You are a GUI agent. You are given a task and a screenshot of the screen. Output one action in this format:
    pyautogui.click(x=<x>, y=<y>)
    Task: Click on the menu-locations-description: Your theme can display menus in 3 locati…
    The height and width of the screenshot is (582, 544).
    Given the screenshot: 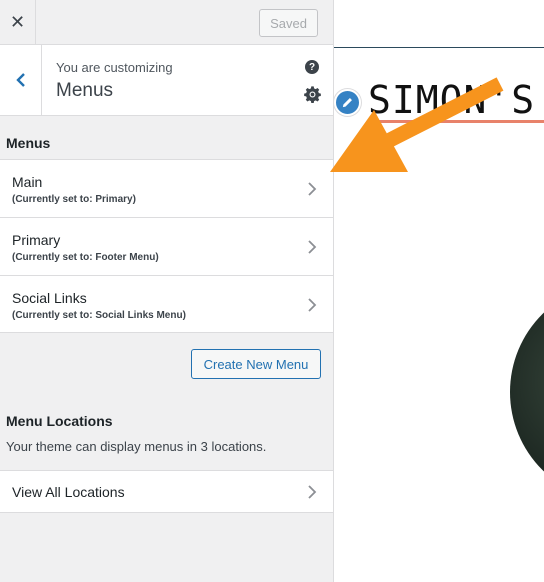 What is the action you would take?
    pyautogui.click(x=136, y=446)
    